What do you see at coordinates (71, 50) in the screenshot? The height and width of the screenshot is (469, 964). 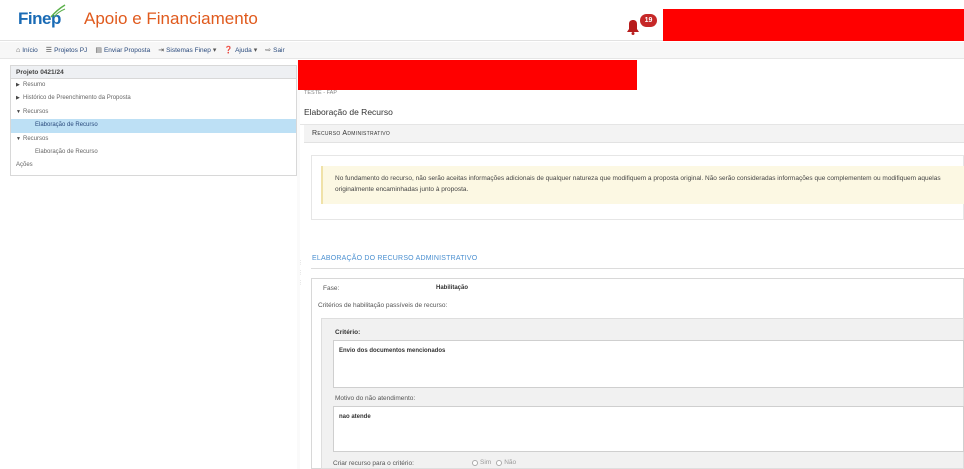 I see `menu-projetos-pj-label: Projetos PJ` at bounding box center [71, 50].